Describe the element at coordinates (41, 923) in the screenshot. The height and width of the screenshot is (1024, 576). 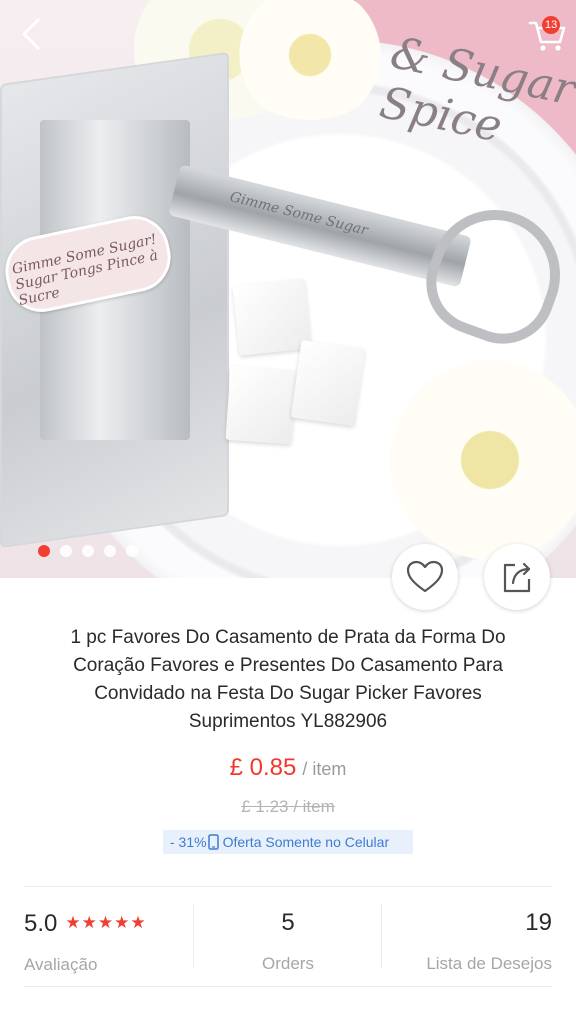
I see `rating-value: 5.0` at that location.